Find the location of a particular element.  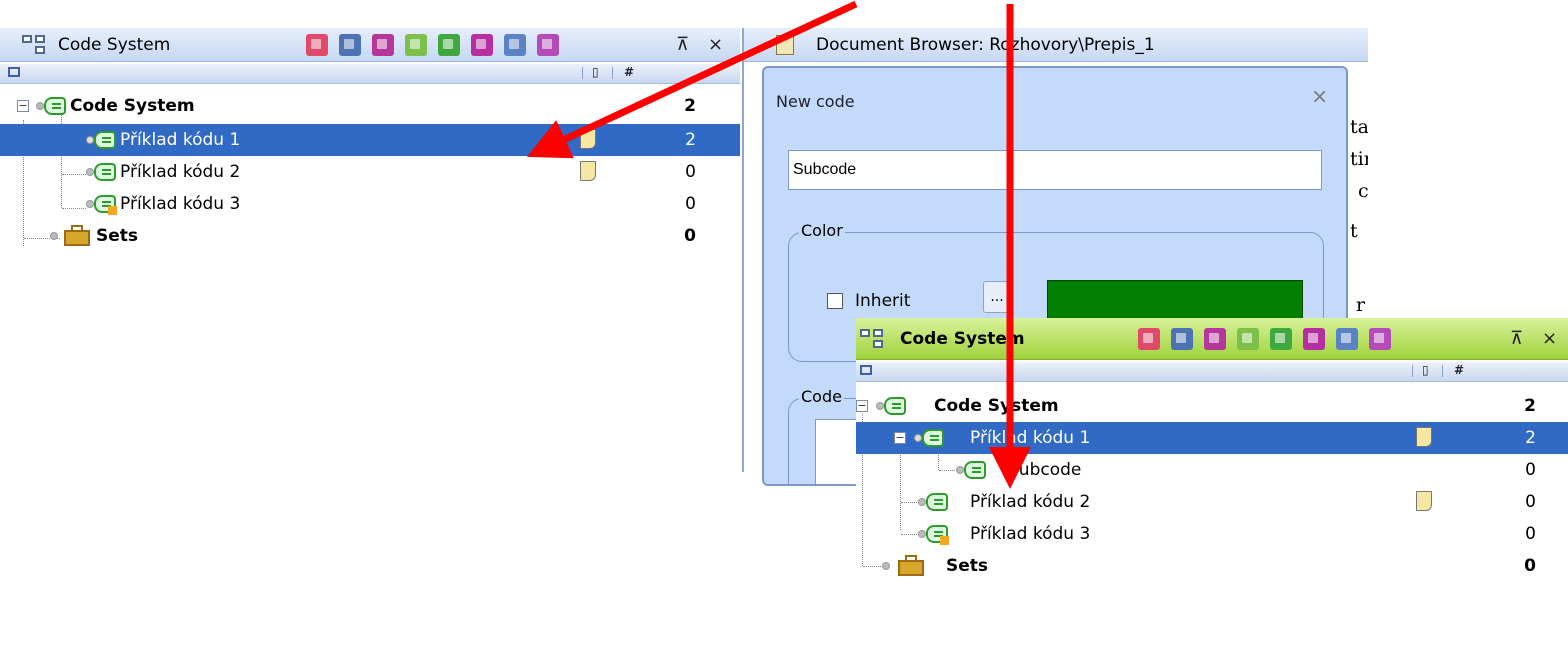

tree-row-code-1: Příklad kódu 1 2 is located at coordinates (370, 140).